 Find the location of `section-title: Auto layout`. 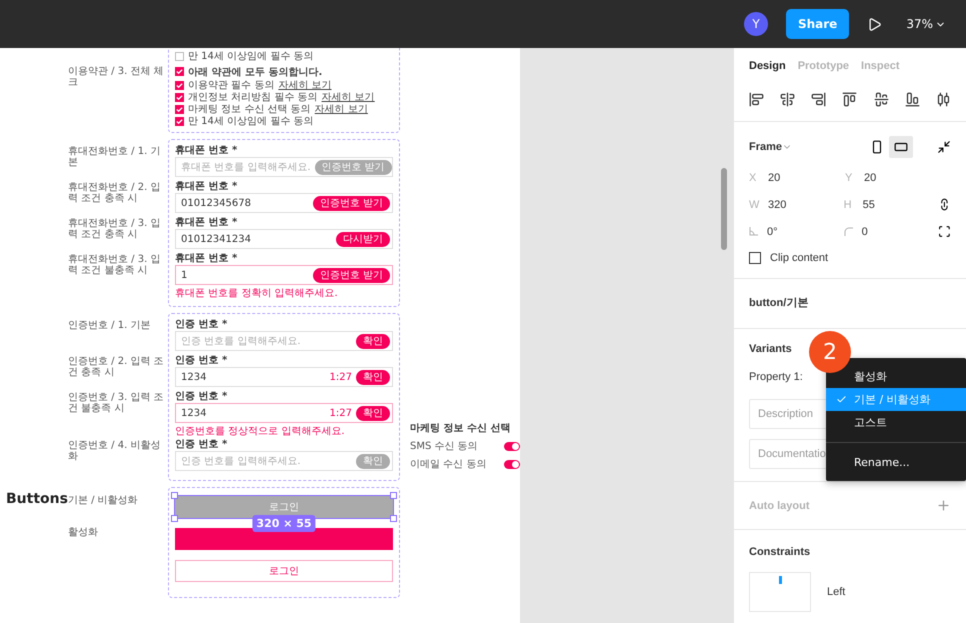

section-title: Auto layout is located at coordinates (779, 506).